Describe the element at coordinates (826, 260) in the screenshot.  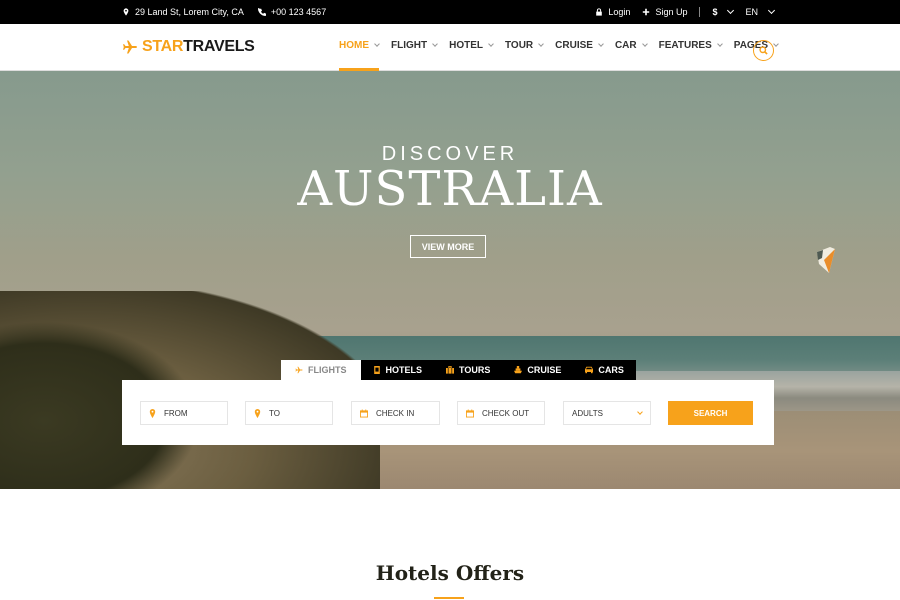
I see `kite-image` at that location.